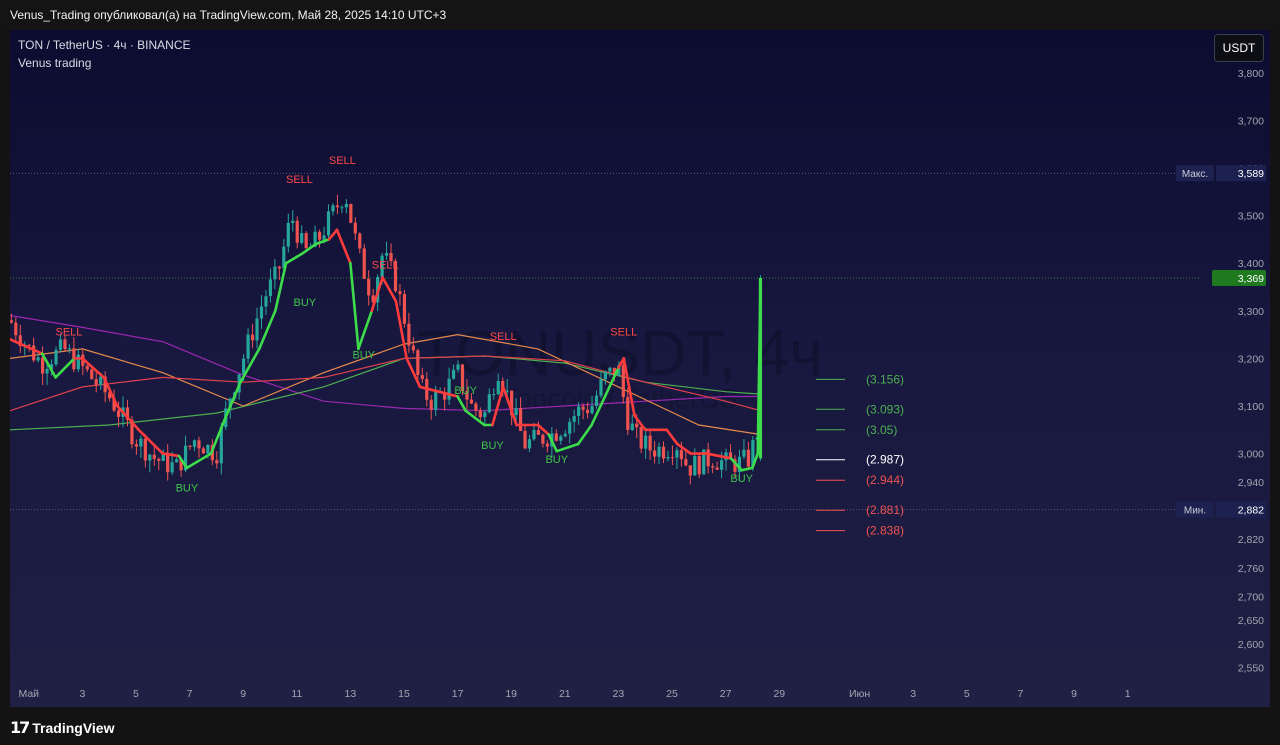 The width and height of the screenshot is (1280, 745). I want to click on footer-bar: 17 TradingView, so click(640, 726).